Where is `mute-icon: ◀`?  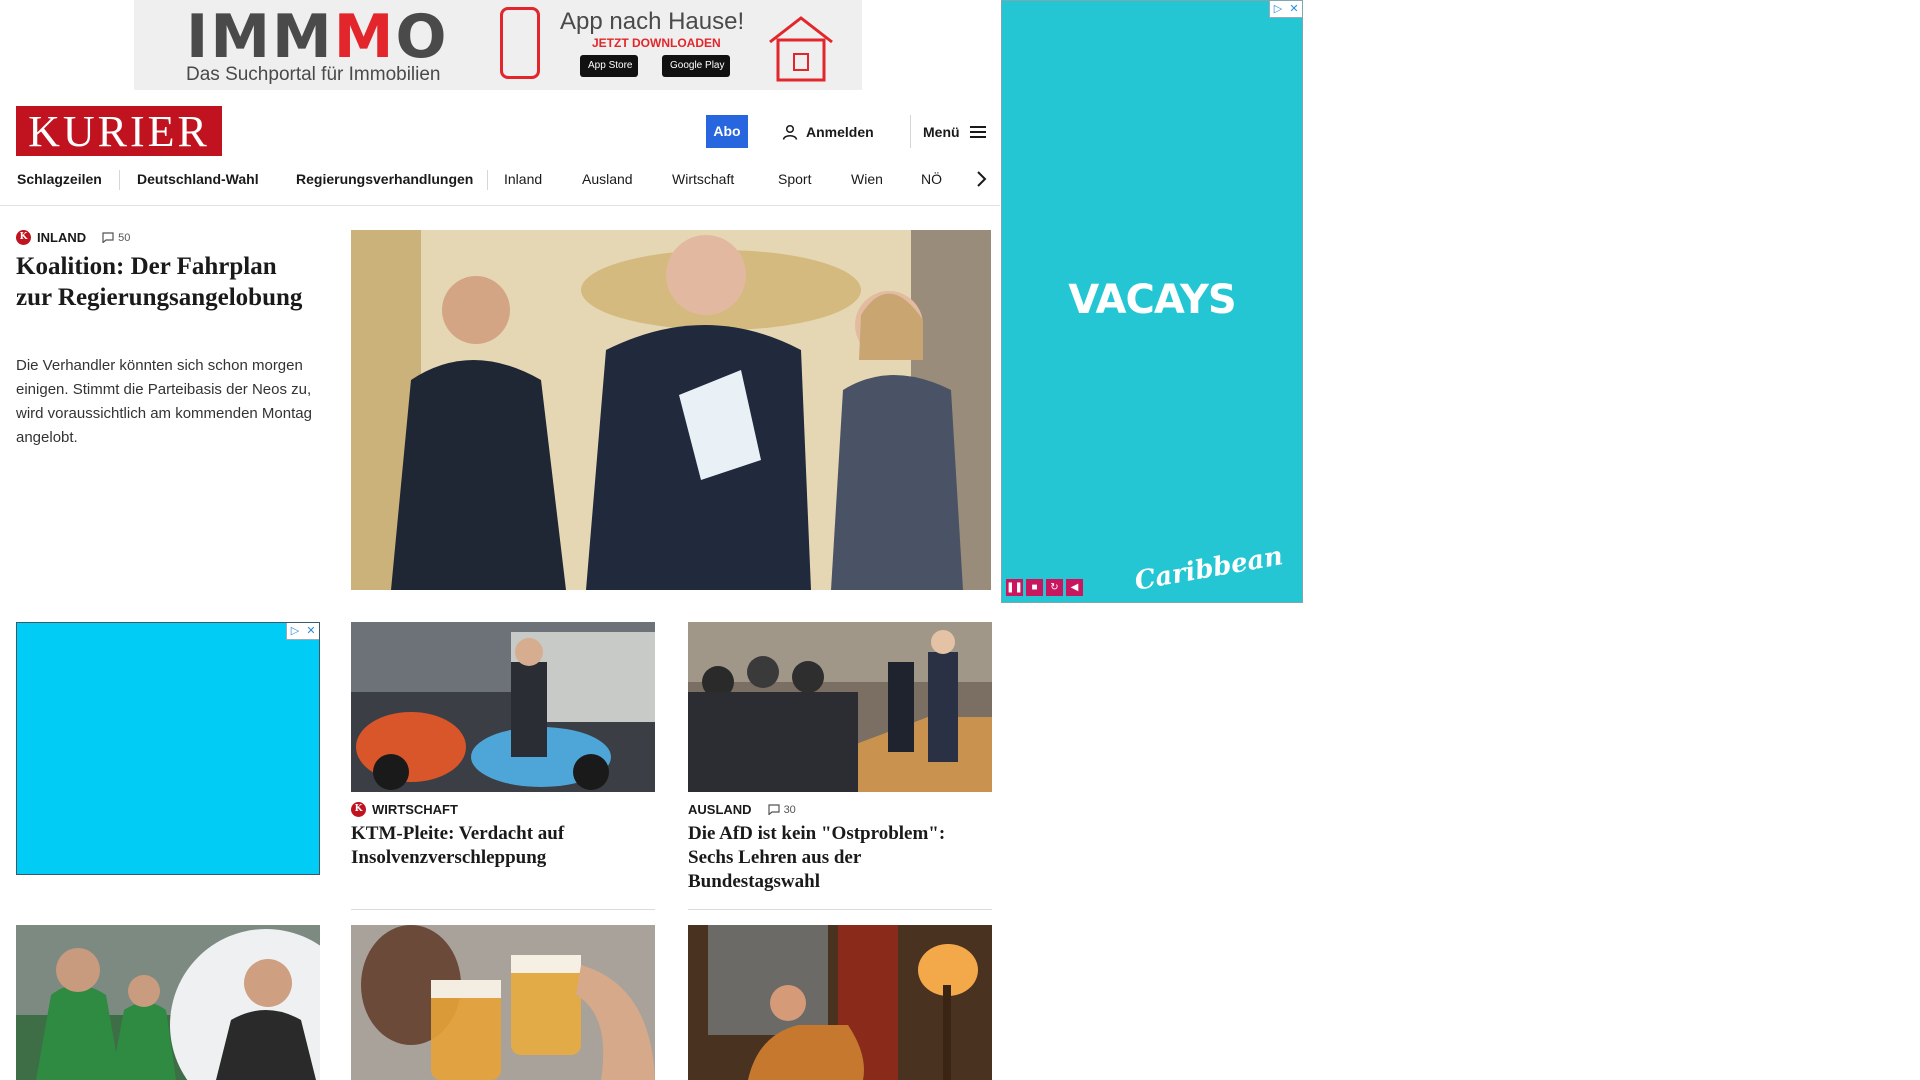 mute-icon: ◀ is located at coordinates (1074, 587).